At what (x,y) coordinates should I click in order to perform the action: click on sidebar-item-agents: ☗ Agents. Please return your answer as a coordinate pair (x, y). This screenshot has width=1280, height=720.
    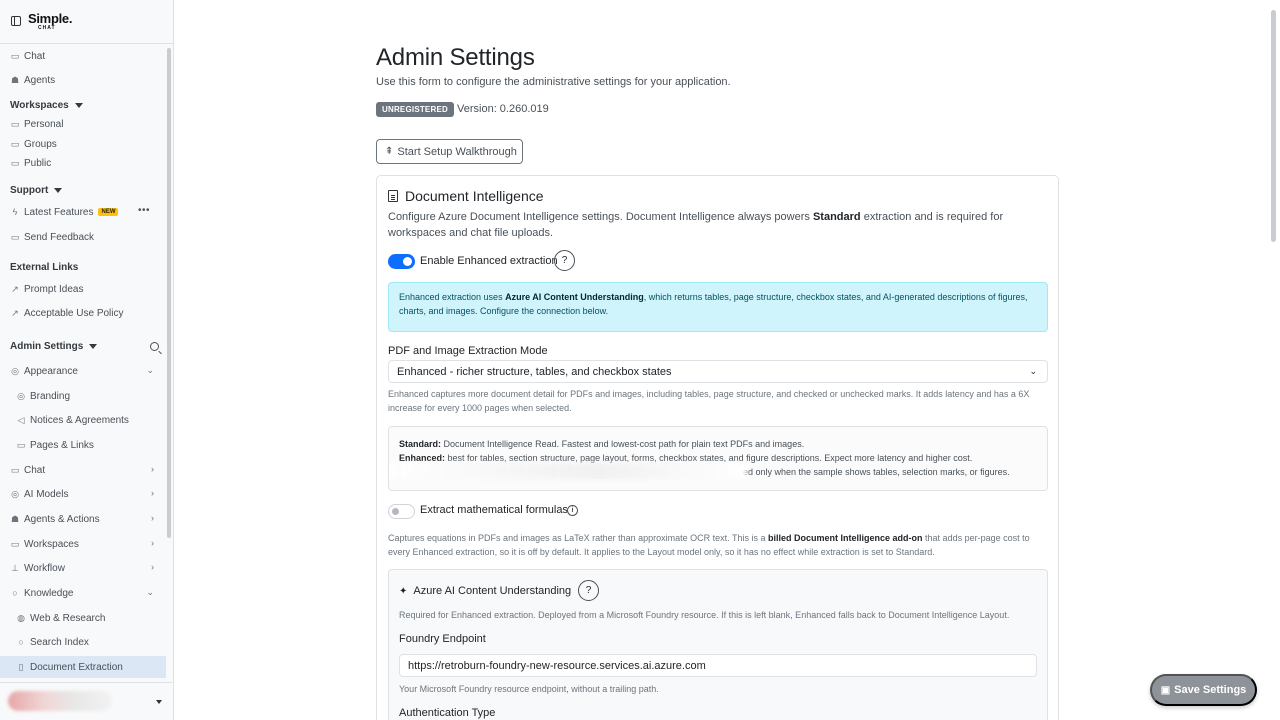
    Looking at the image, I should click on (83, 80).